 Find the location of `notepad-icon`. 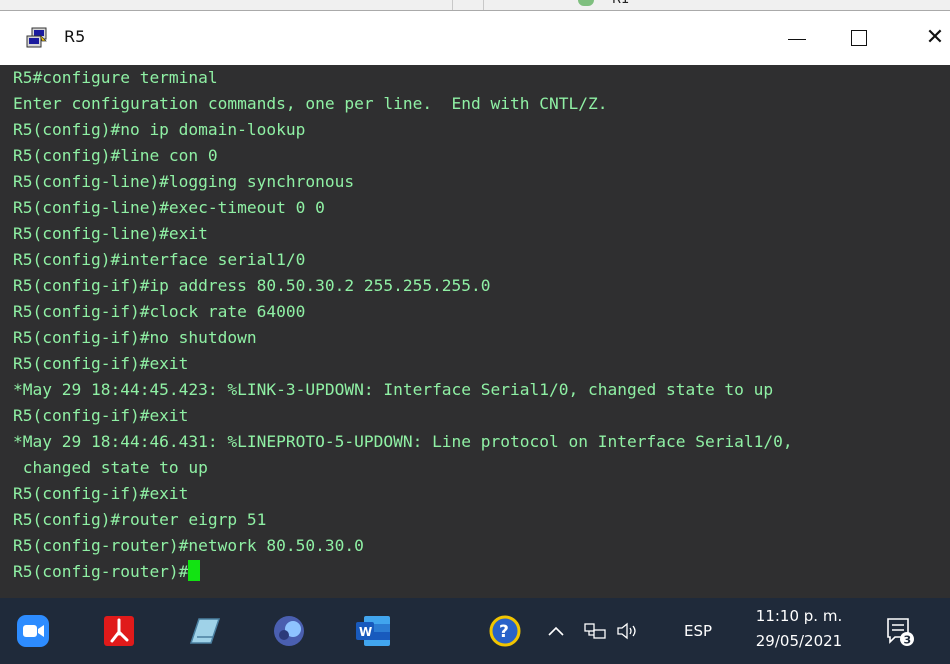

notepad-icon is located at coordinates (205, 631).